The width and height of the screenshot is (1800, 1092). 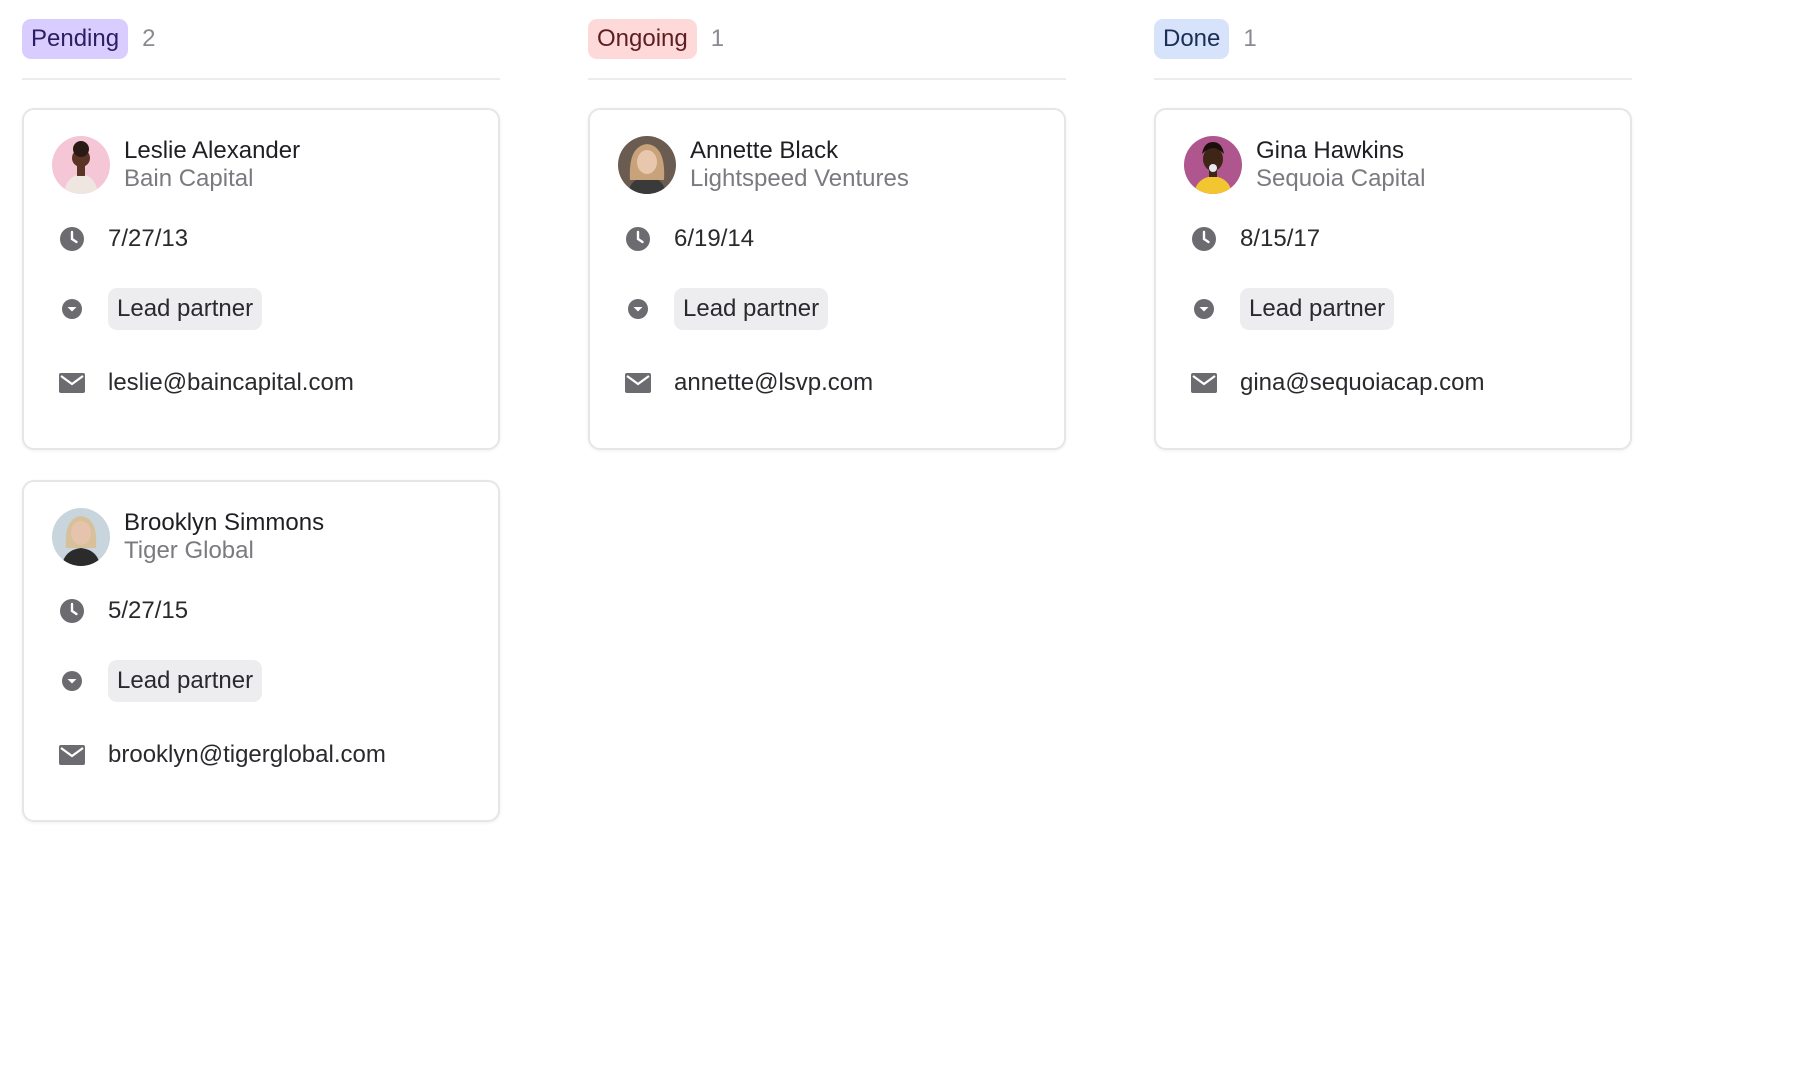 I want to click on status-tag: Ongoing, so click(x=642, y=39).